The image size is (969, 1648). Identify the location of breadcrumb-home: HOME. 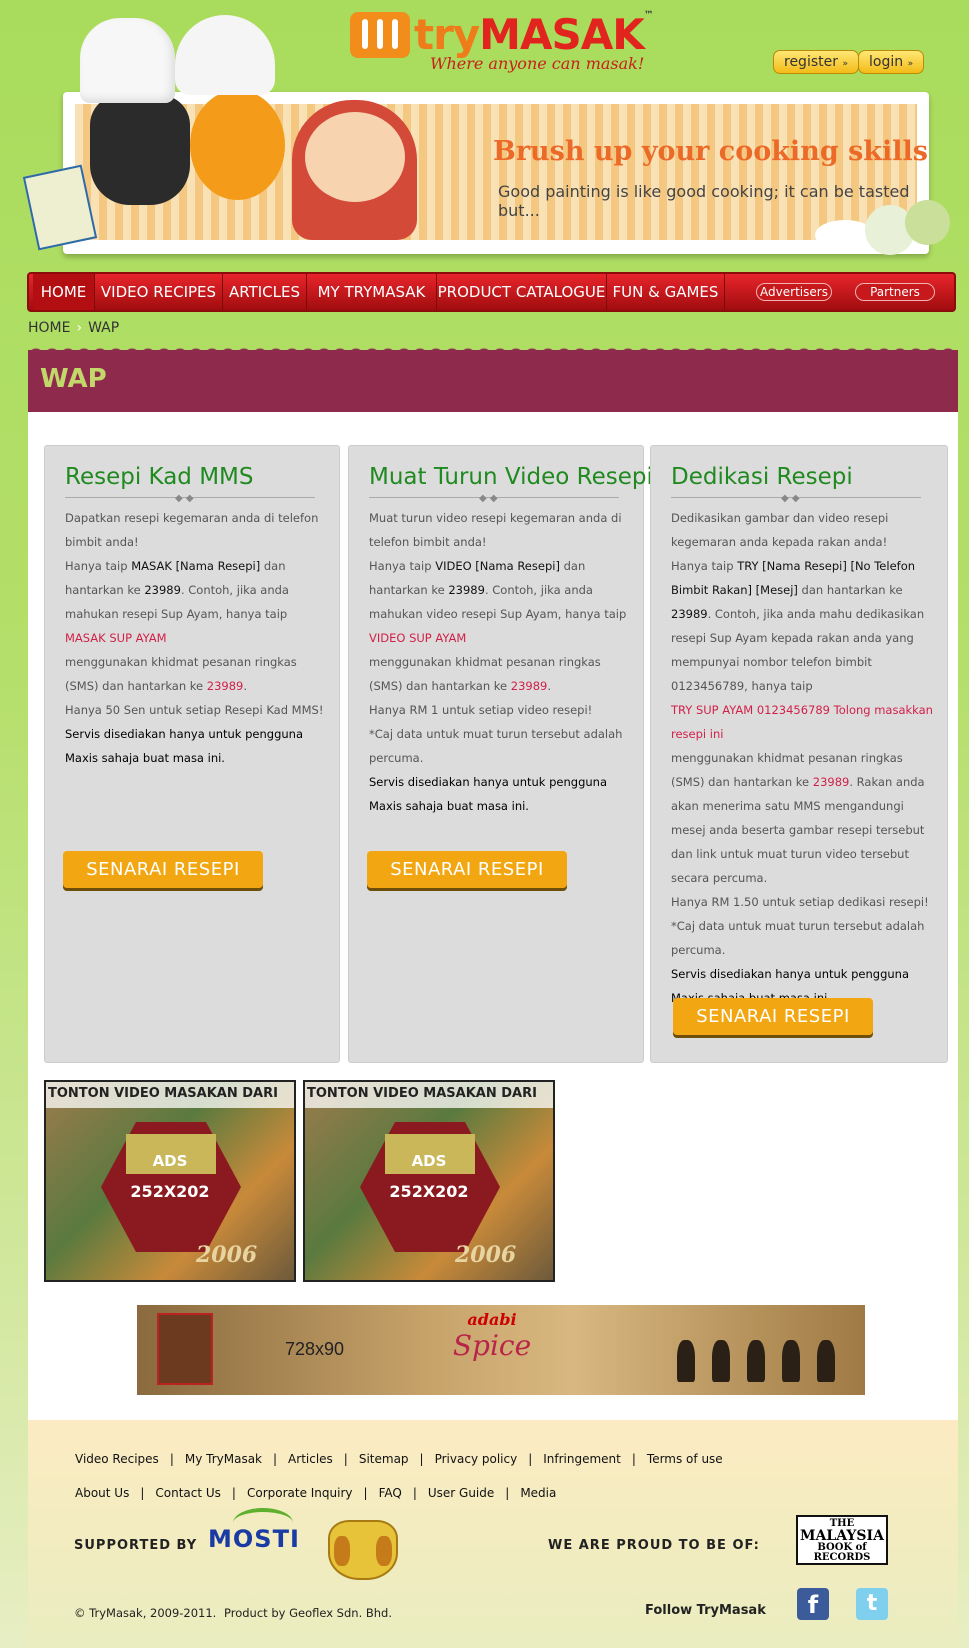
(49, 328).